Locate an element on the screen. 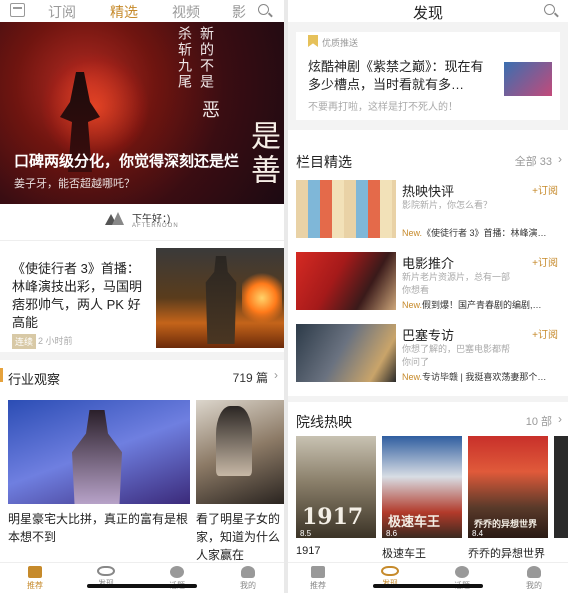 The height and width of the screenshot is (593, 568). page-title: 发现 is located at coordinates (427, 13).